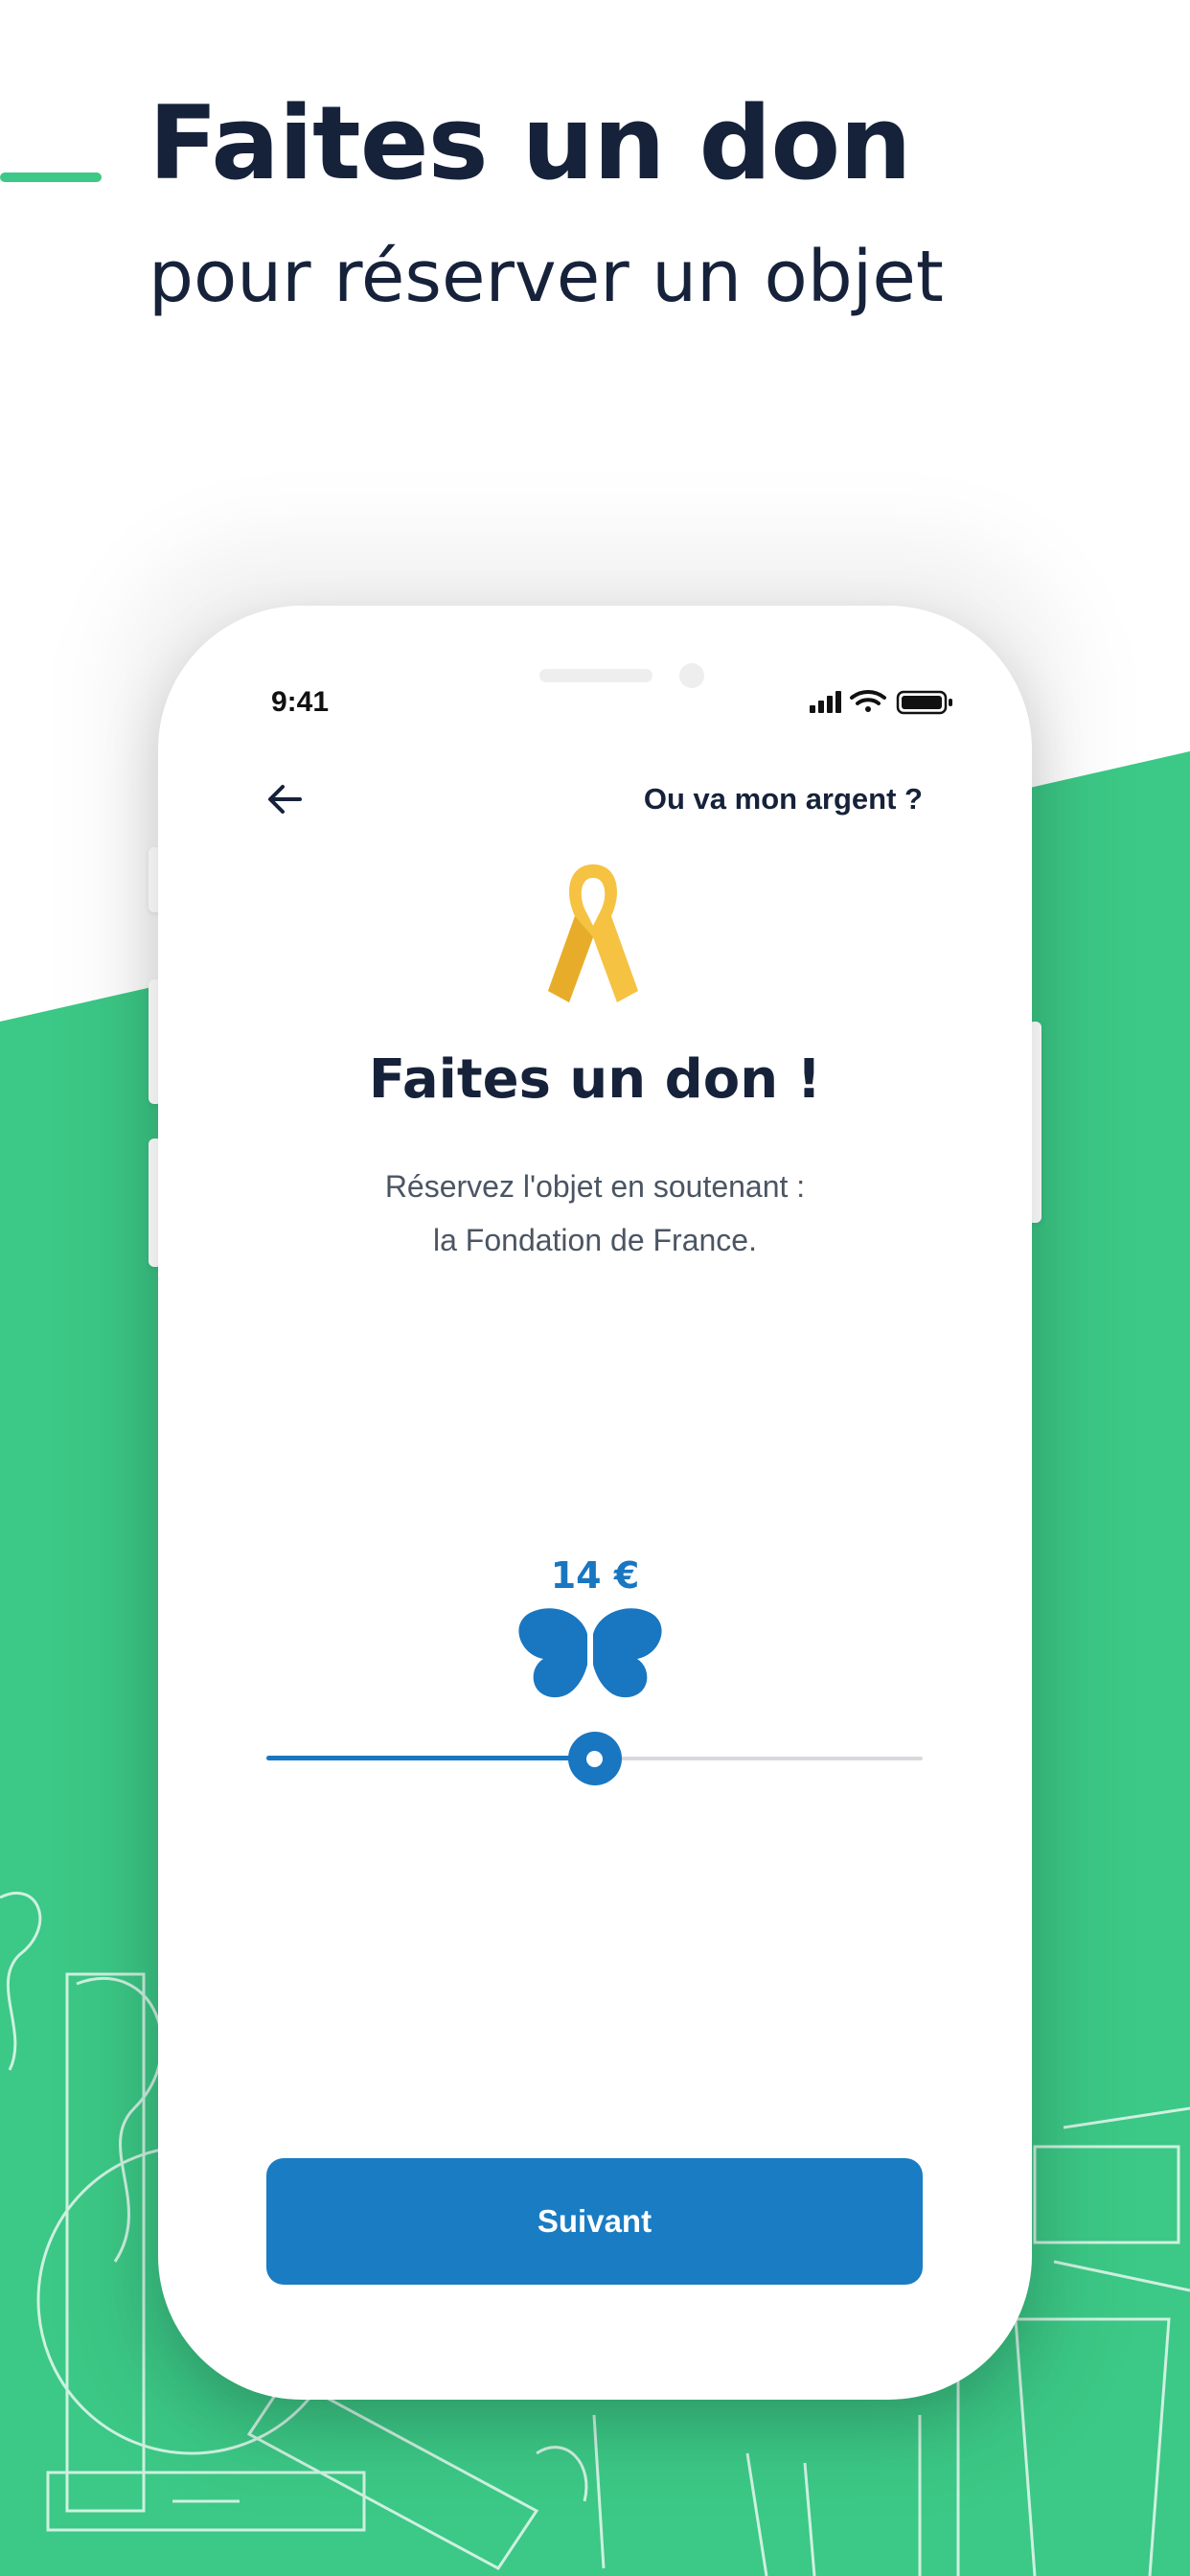 The height and width of the screenshot is (2576, 1190). What do you see at coordinates (430, 1758) in the screenshot?
I see `slider-track-fill` at bounding box center [430, 1758].